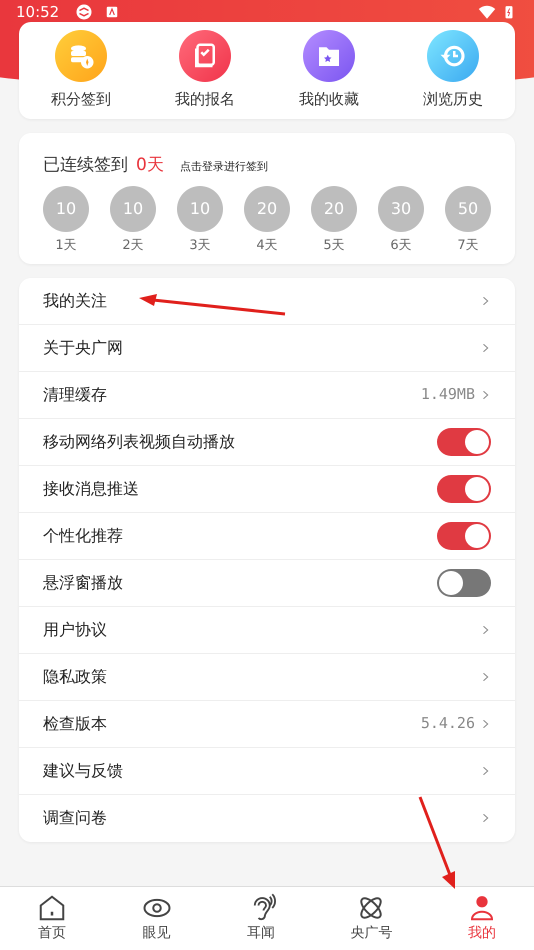 This screenshot has height=950, width=534. I want to click on tab-button: 首页, so click(52, 918).